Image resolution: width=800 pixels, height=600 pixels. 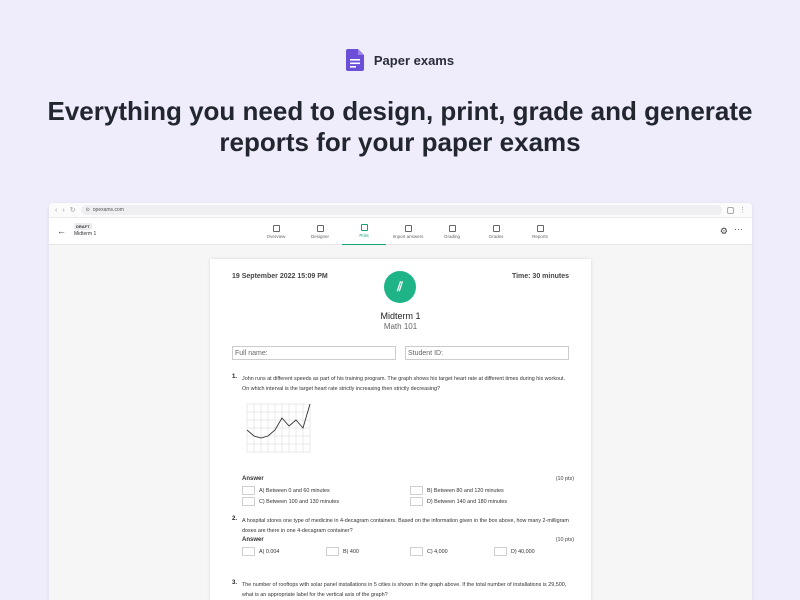 I want to click on tab-grades: Grades, so click(x=496, y=231).